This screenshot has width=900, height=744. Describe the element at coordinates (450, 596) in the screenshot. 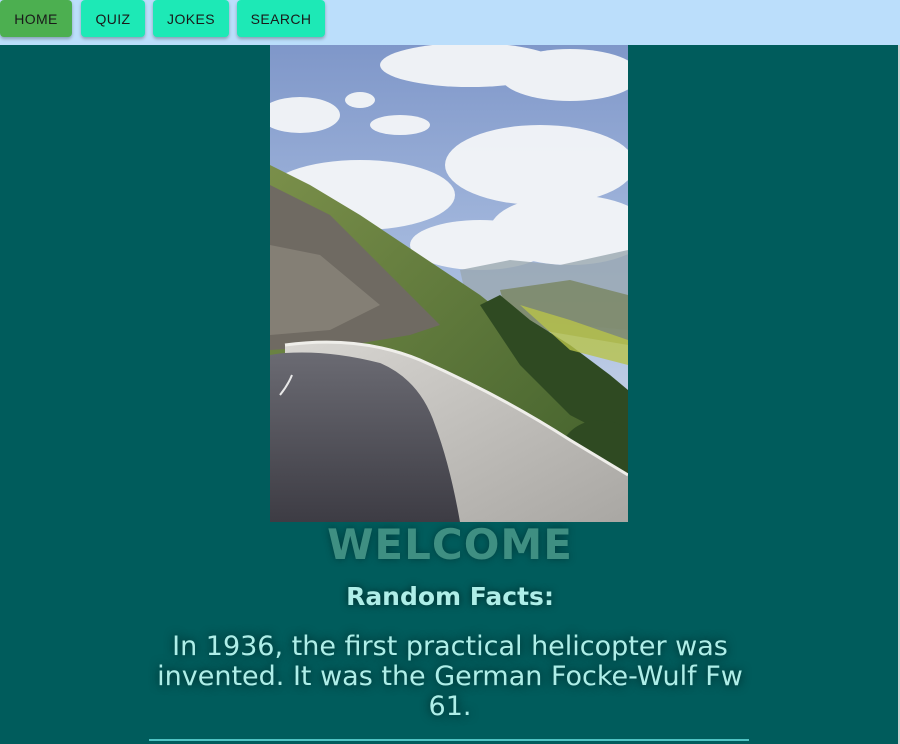

I see `random-facts-heading: Random Facts:` at that location.